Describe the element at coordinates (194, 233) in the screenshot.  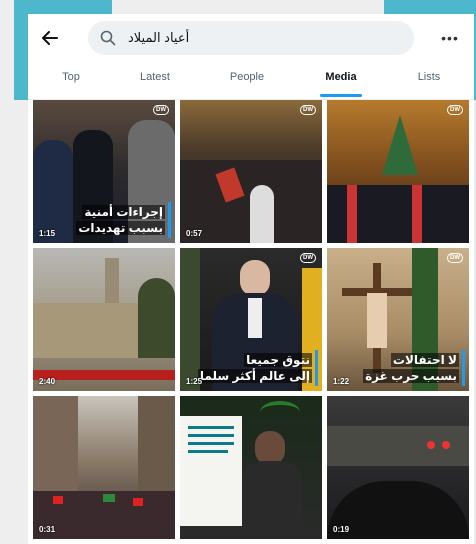
I see `video-duration: 0:57` at that location.